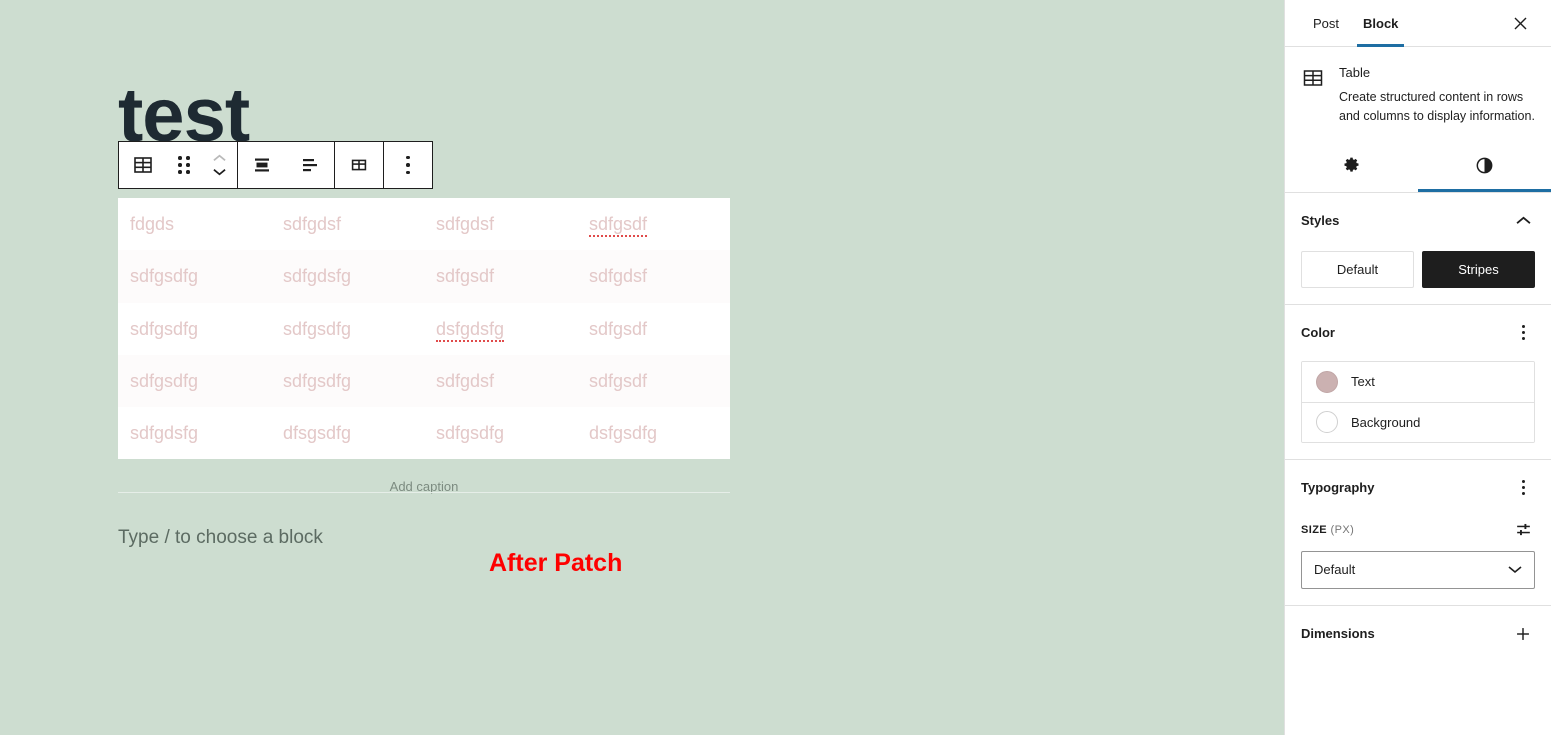 The image size is (1551, 735). I want to click on gear-icon, so click(1351, 168).